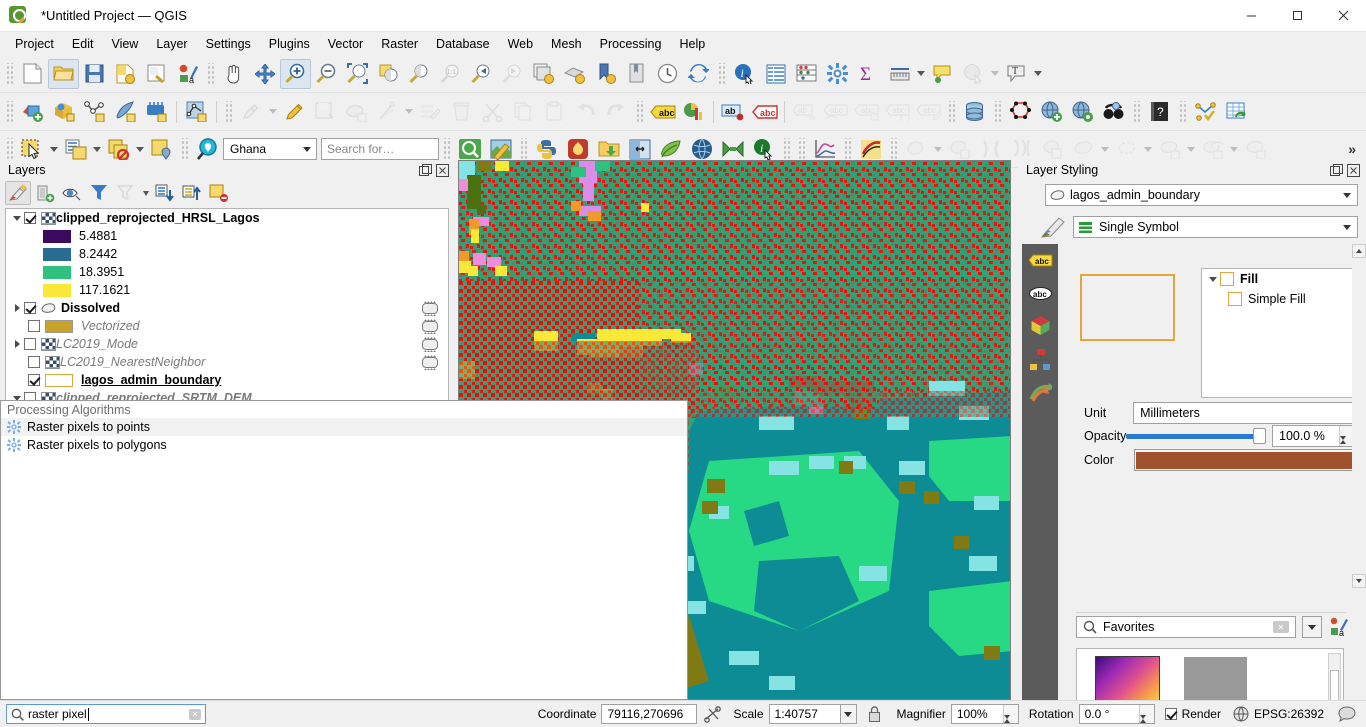  Describe the element at coordinates (125, 112) in the screenshot. I see `add-spatialite-layer-button` at that location.